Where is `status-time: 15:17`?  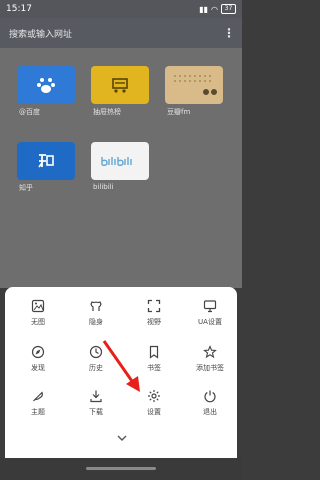 status-time: 15:17 is located at coordinates (19, 9).